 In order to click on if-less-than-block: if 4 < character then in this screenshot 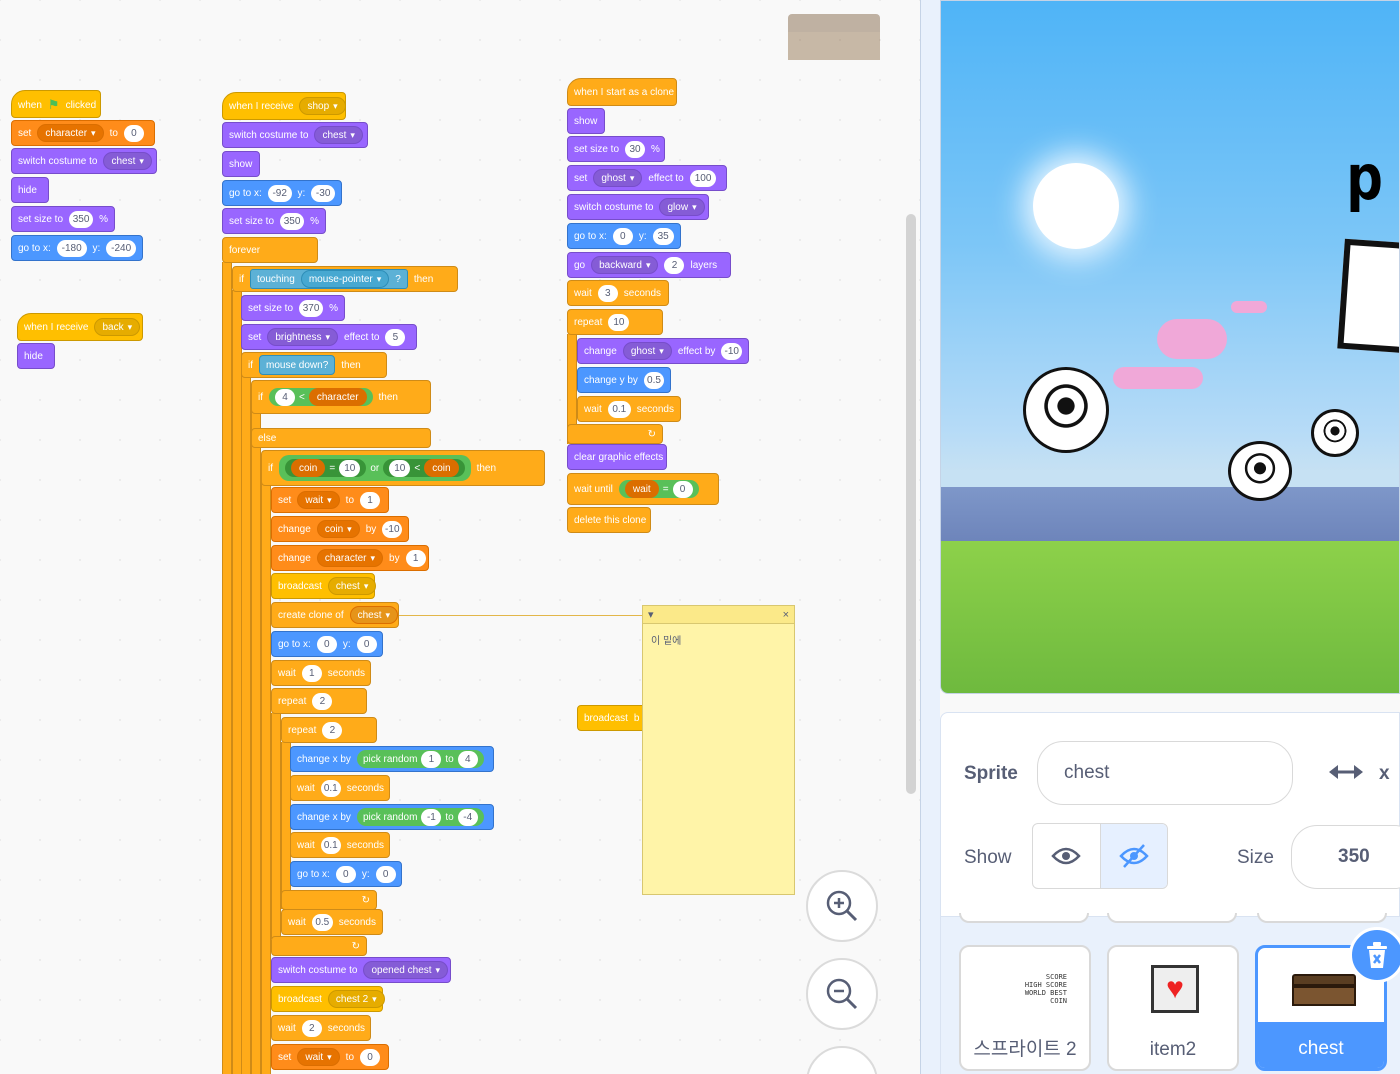, I will do `click(341, 397)`.